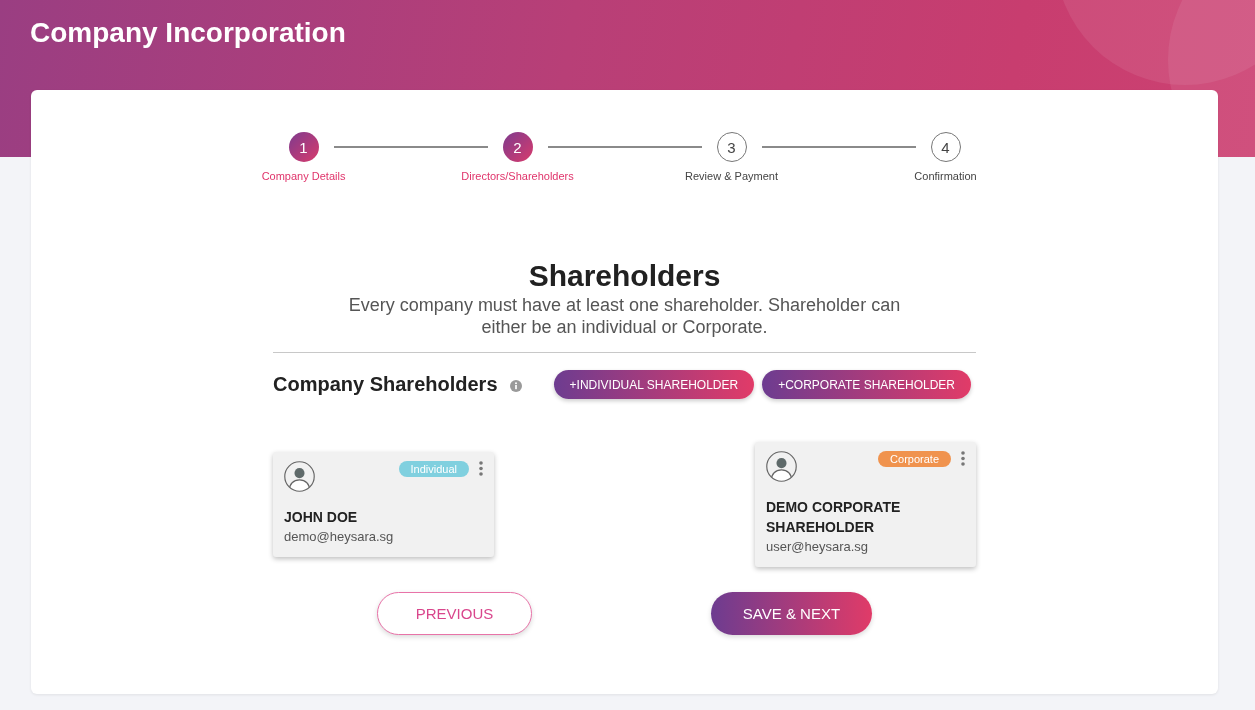  Describe the element at coordinates (945, 176) in the screenshot. I see `step-label: Confirmation` at that location.